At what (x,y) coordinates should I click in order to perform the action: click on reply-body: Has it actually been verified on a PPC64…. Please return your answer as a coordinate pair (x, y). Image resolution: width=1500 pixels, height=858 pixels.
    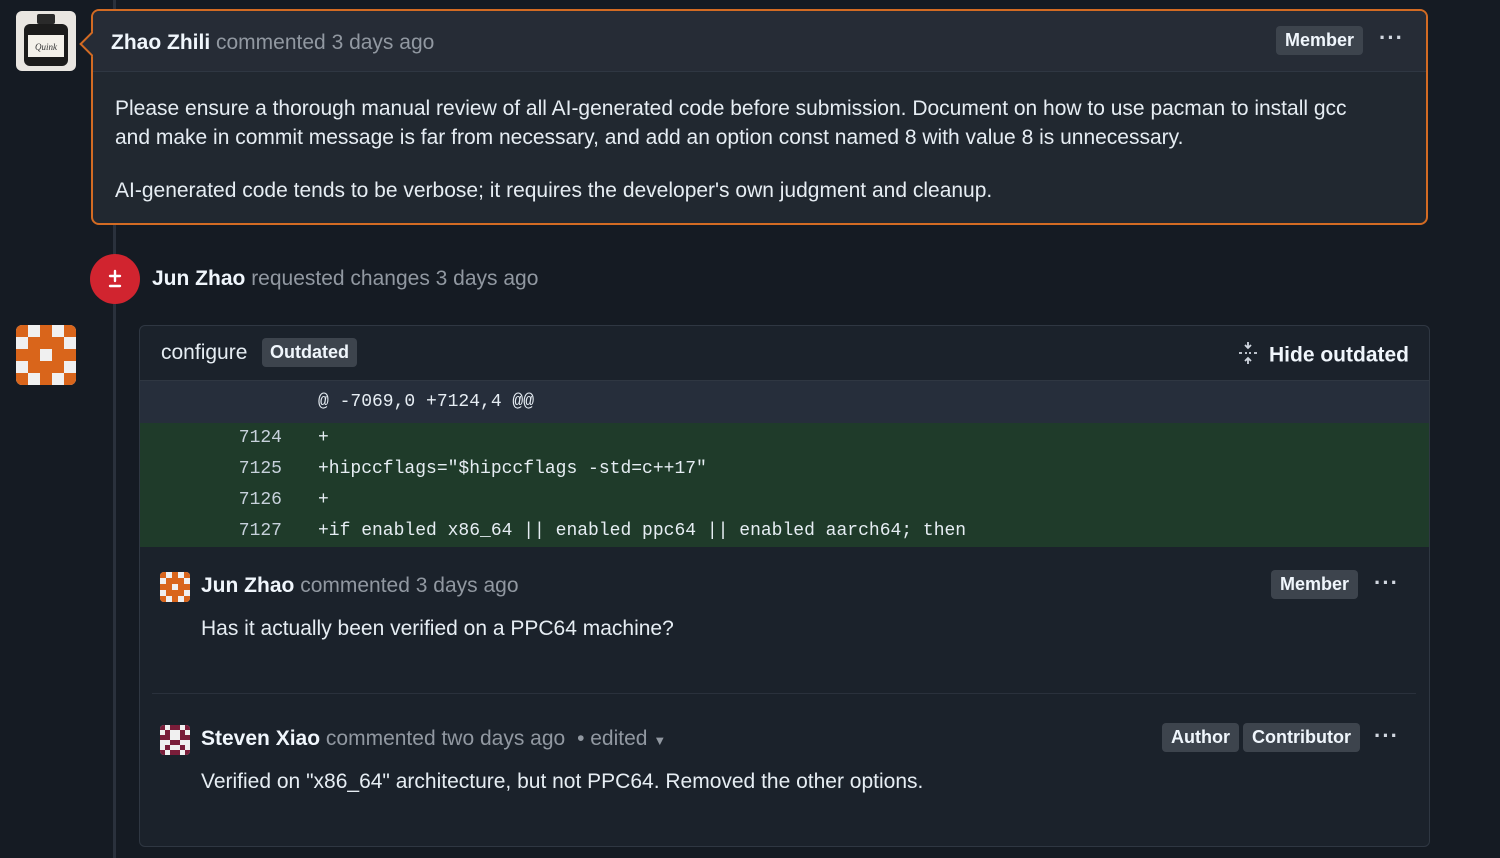
    Looking at the image, I should click on (437, 628).